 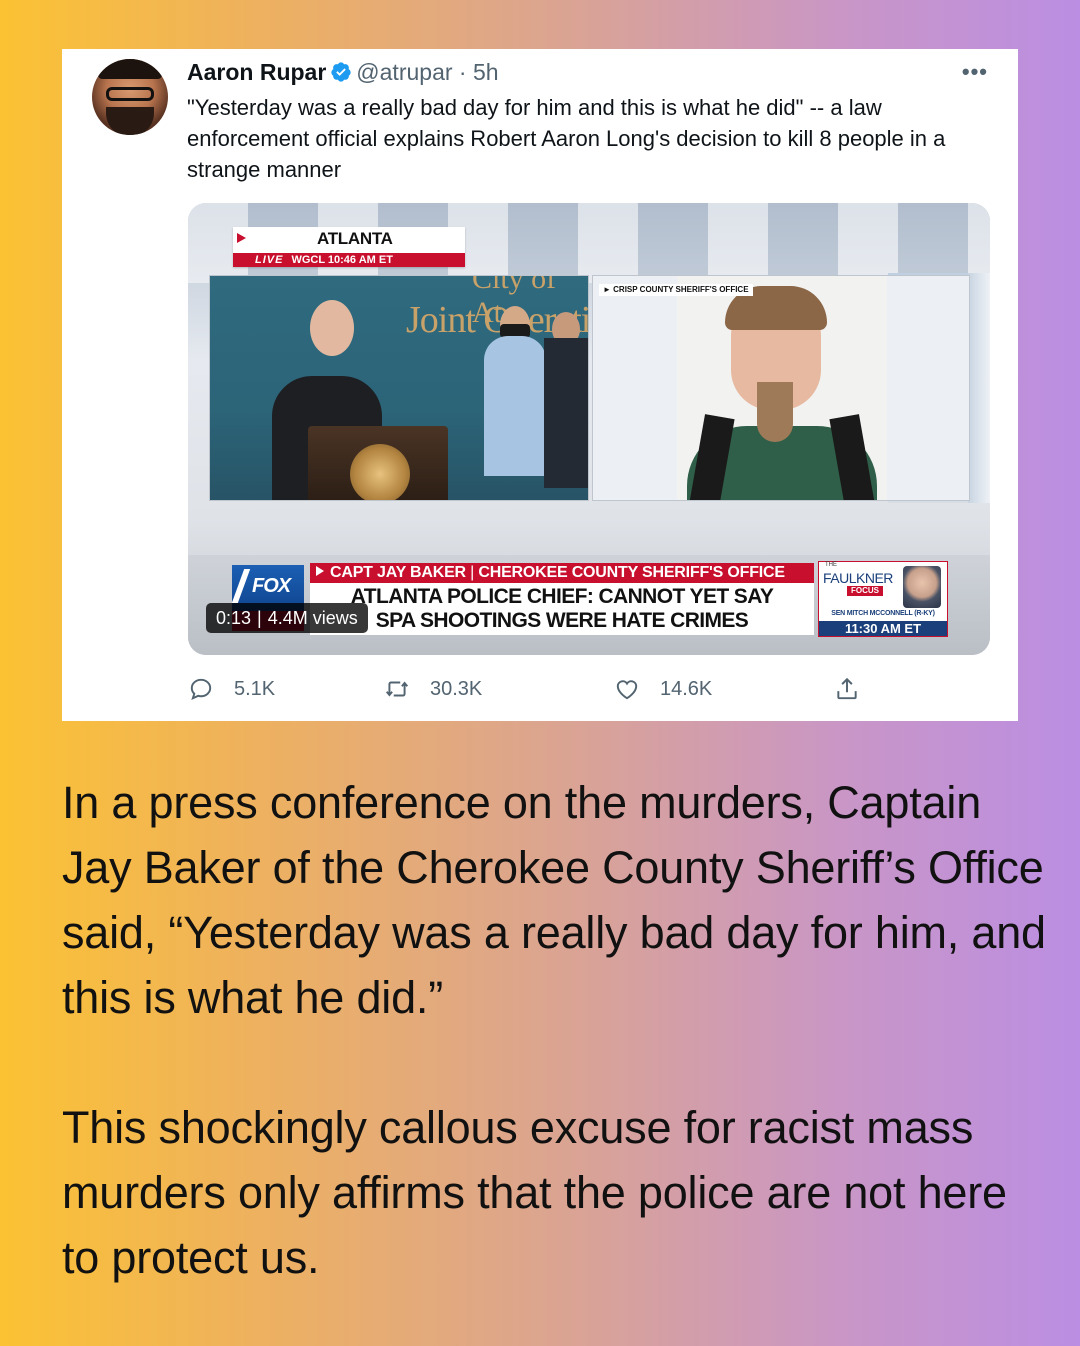 I want to click on author-avatar, so click(x=130, y=97).